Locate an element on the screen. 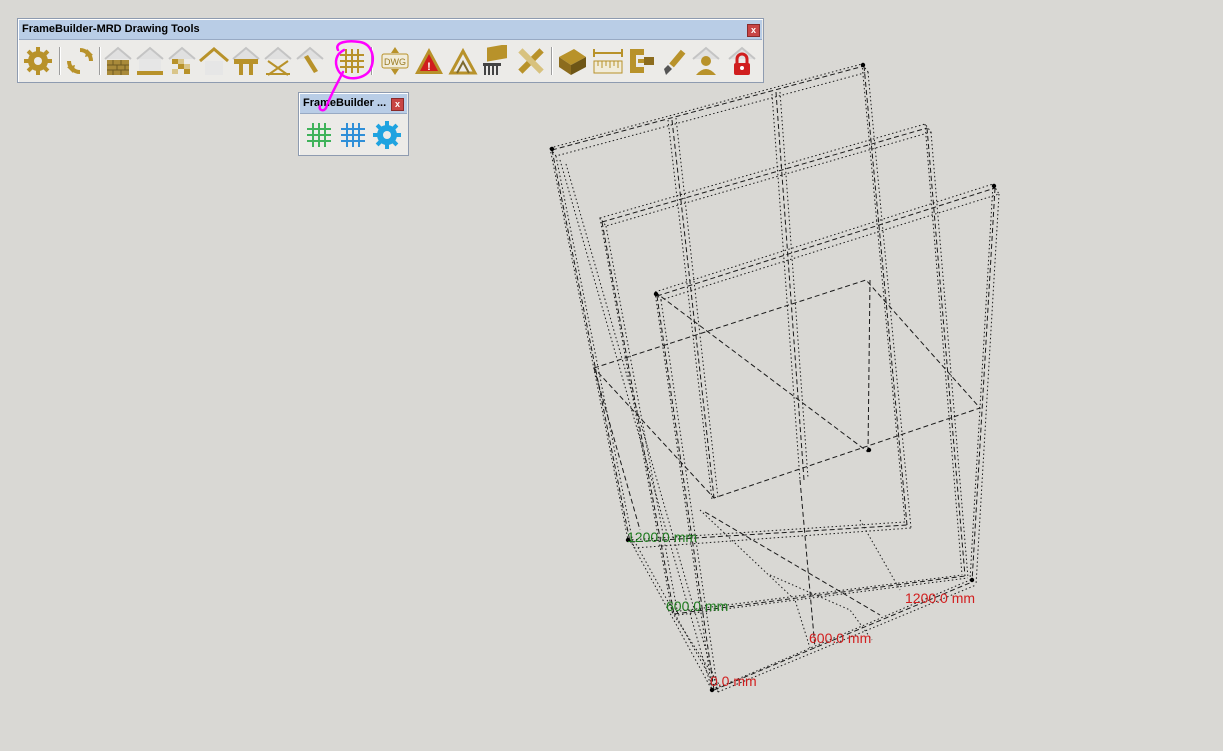 The width and height of the screenshot is (1223, 751). sub-toolbar: FrameBuilder ... x is located at coordinates (353, 124).